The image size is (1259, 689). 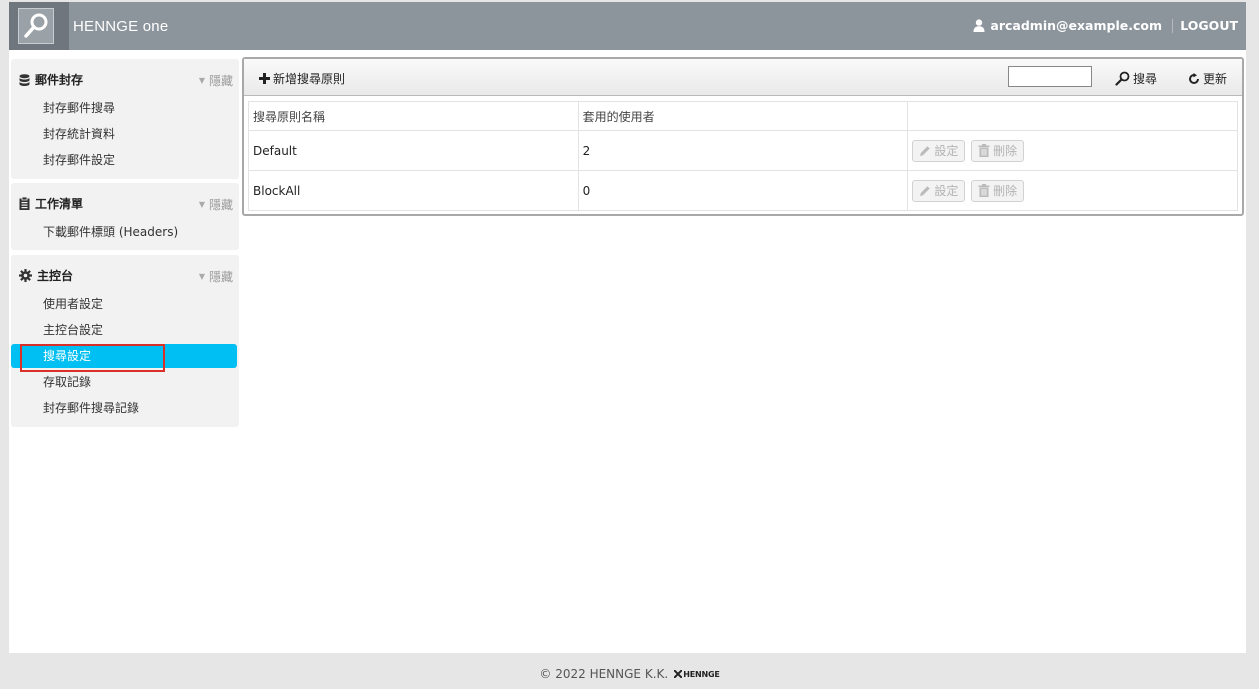 What do you see at coordinates (413, 150) in the screenshot?
I see `policy-name-cell: Default` at bounding box center [413, 150].